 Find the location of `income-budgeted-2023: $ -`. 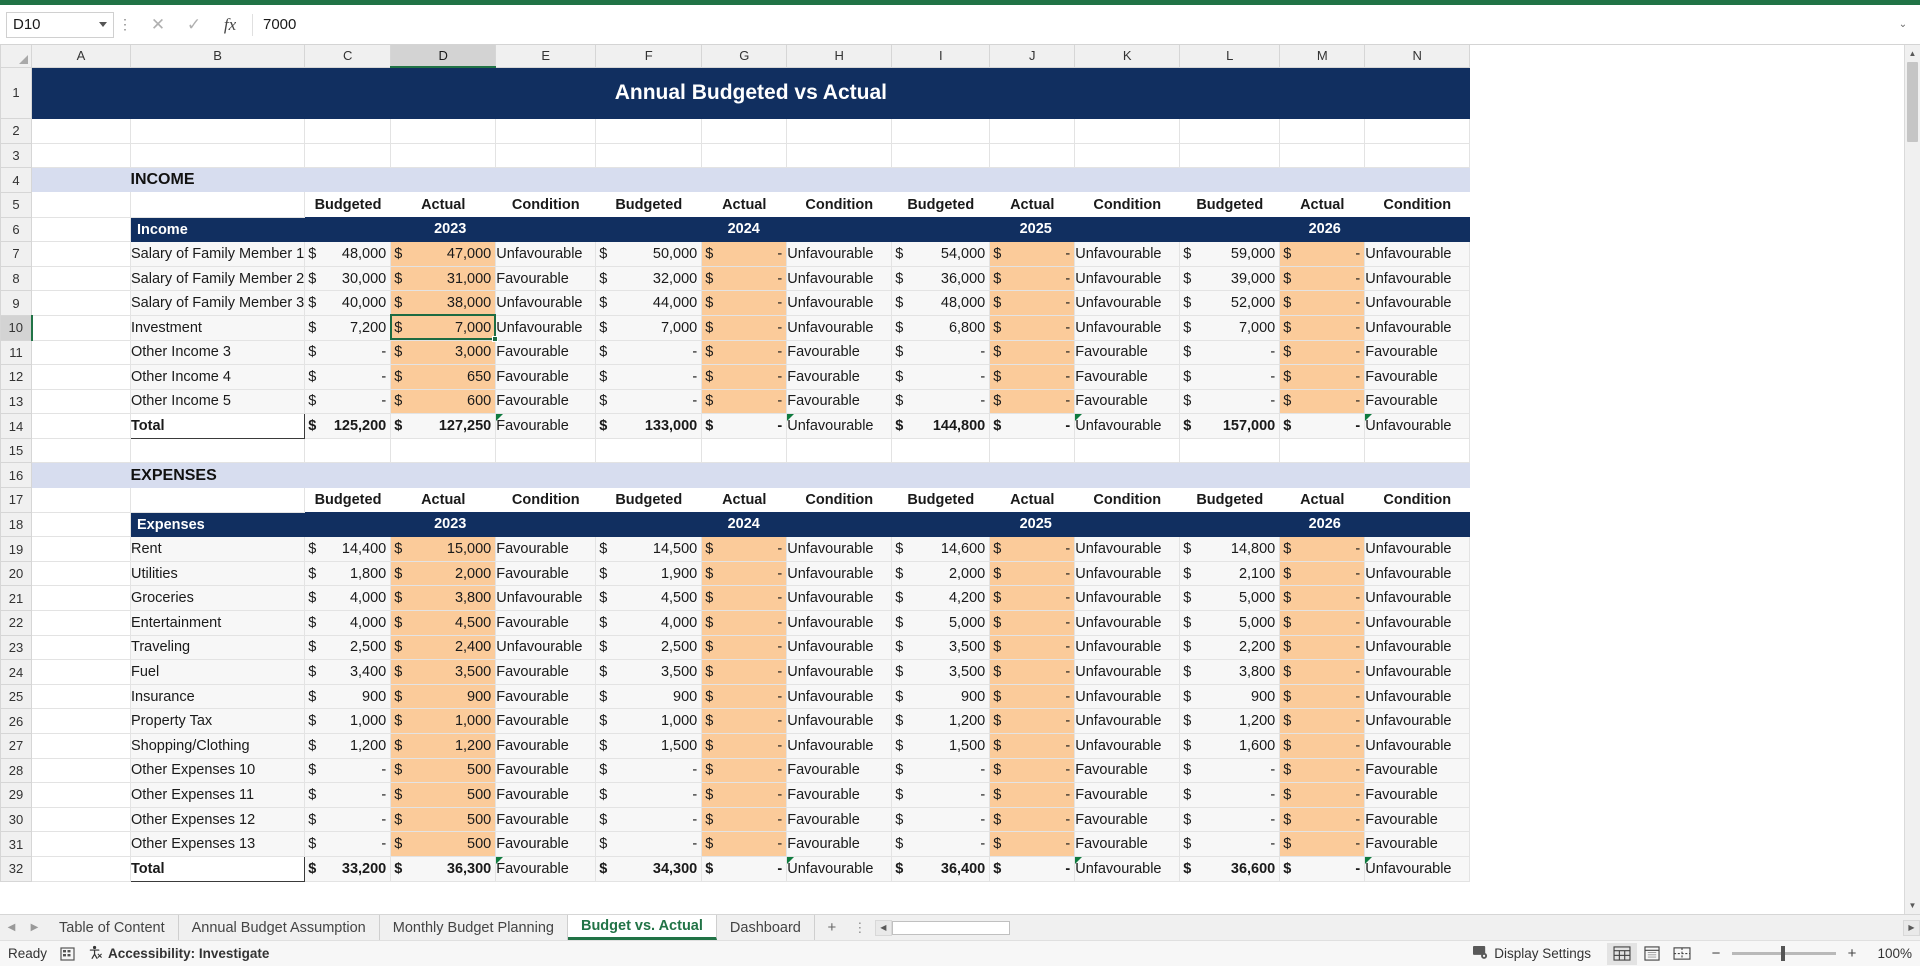

income-budgeted-2023: $ - is located at coordinates (348, 377).